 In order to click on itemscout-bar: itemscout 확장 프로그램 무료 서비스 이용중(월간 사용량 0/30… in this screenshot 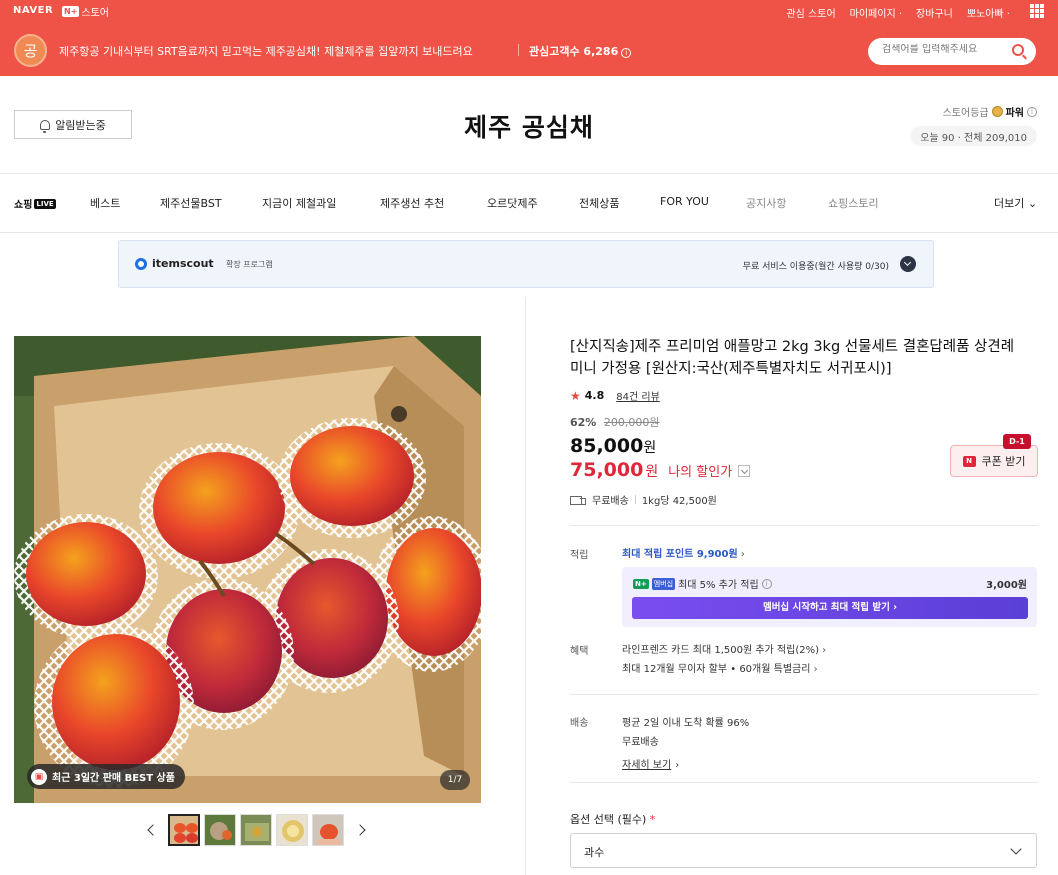, I will do `click(526, 264)`.